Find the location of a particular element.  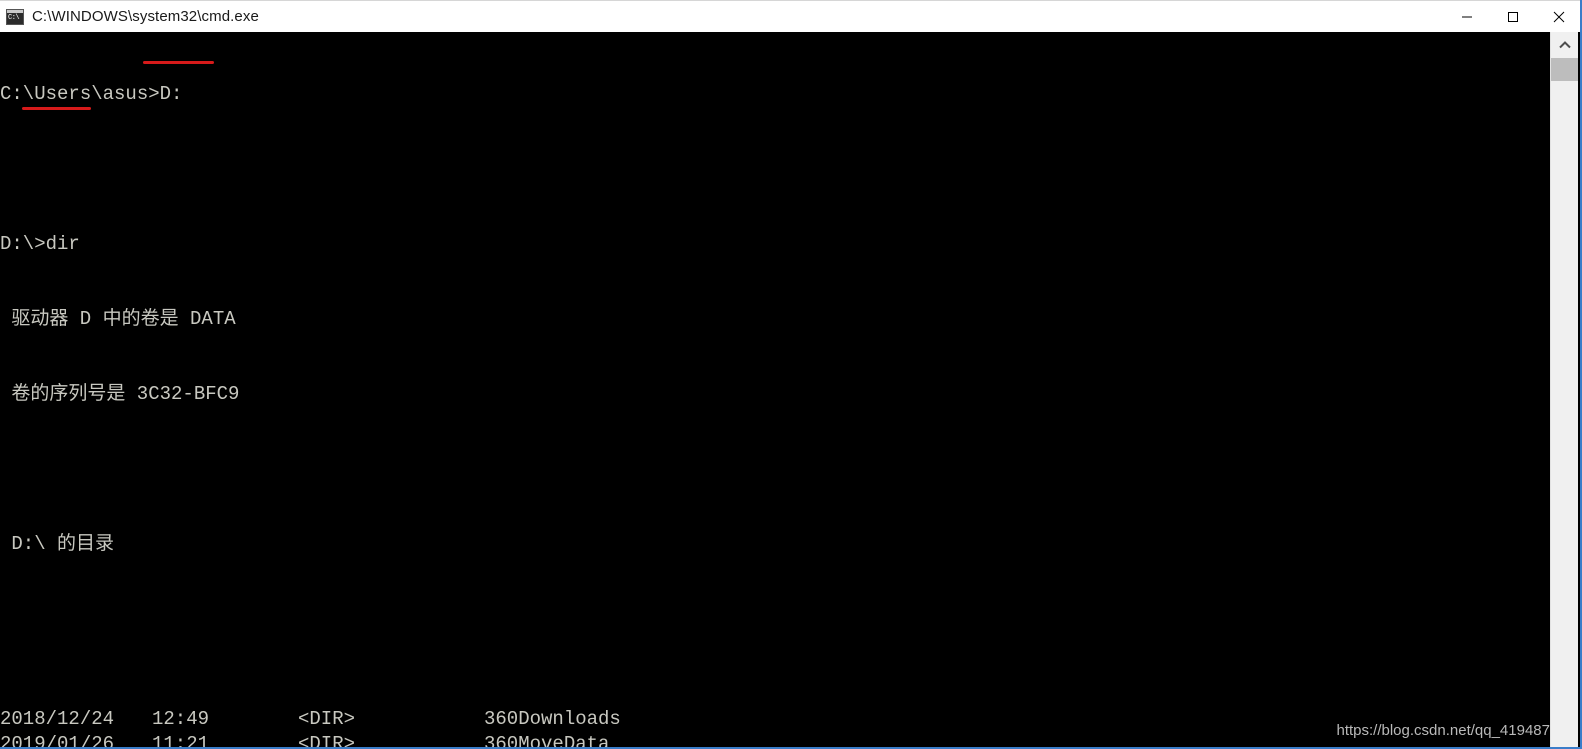

scrollbar-track is located at coordinates (1564, 414).